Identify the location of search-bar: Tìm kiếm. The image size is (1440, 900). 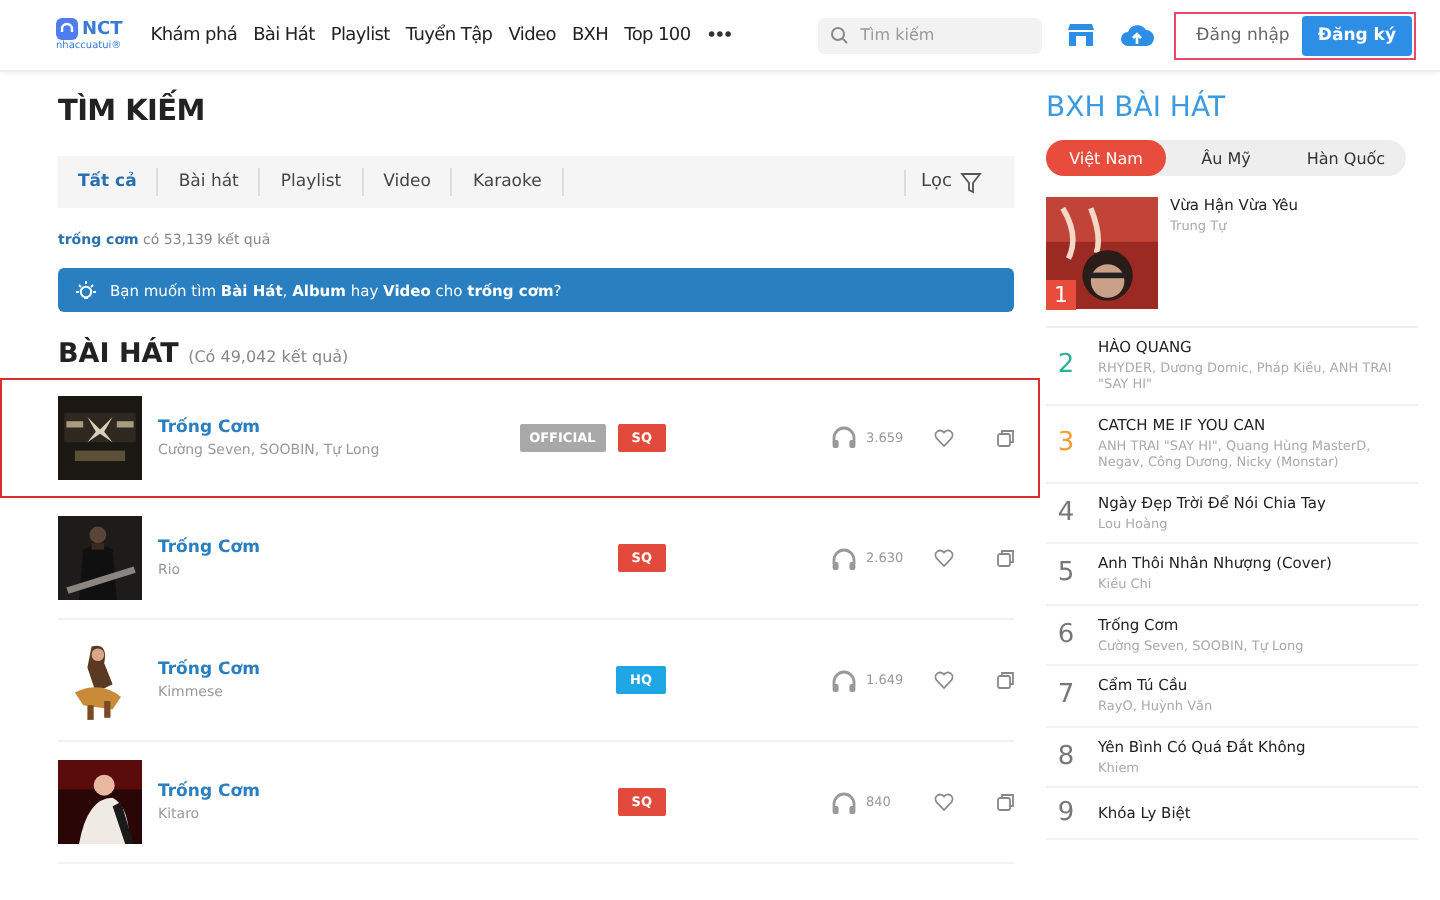
(930, 35).